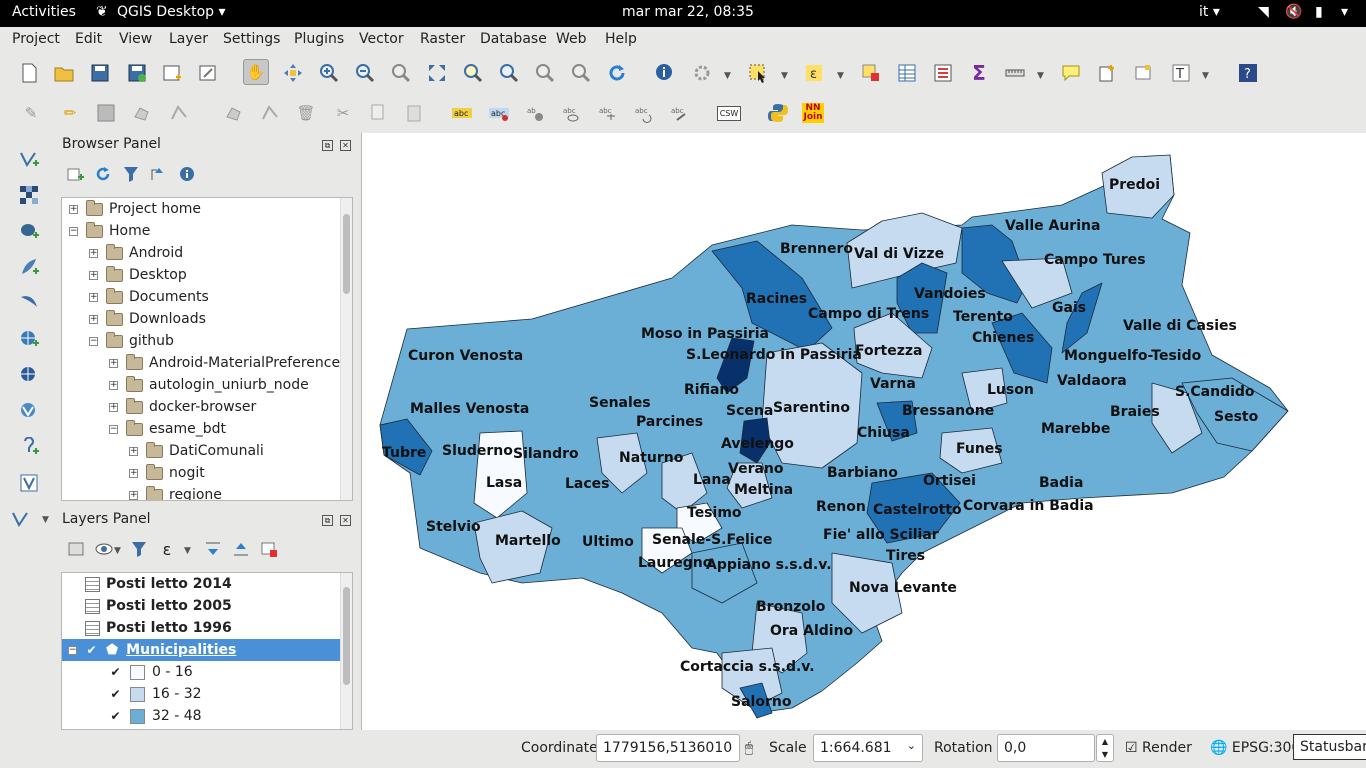 The height and width of the screenshot is (768, 1366). I want to click on add-postgis-layer-icon, so click(29, 231).